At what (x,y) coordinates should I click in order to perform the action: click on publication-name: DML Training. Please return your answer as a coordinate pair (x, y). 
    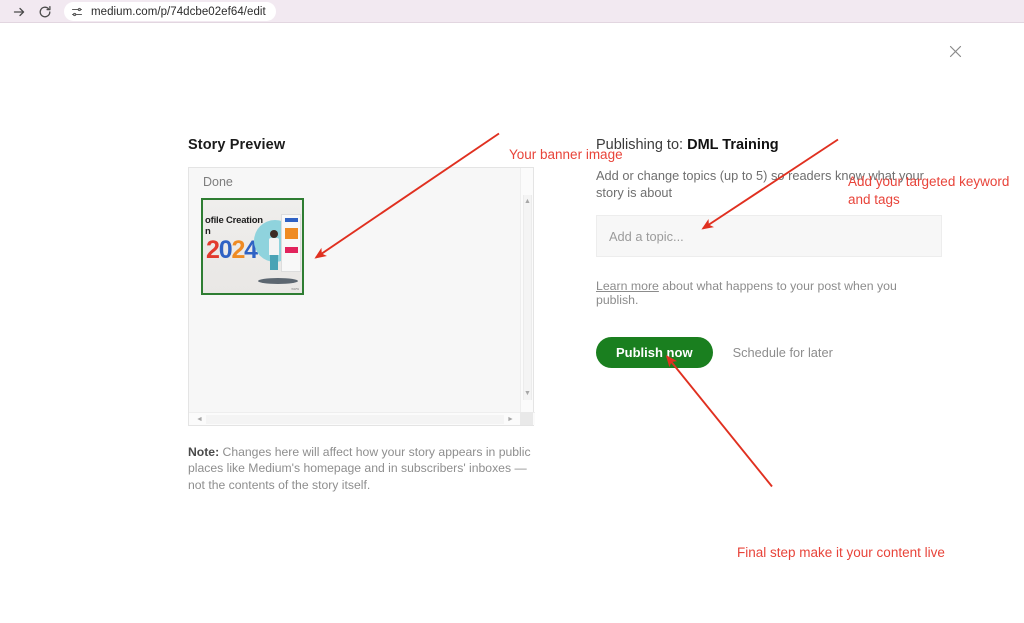
    Looking at the image, I should click on (733, 145).